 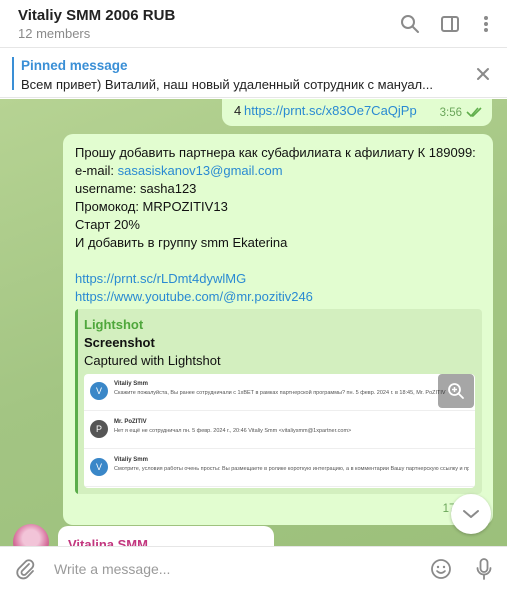 What do you see at coordinates (166, 536) in the screenshot?
I see `incoming-message: Vitalina SMM` at bounding box center [166, 536].